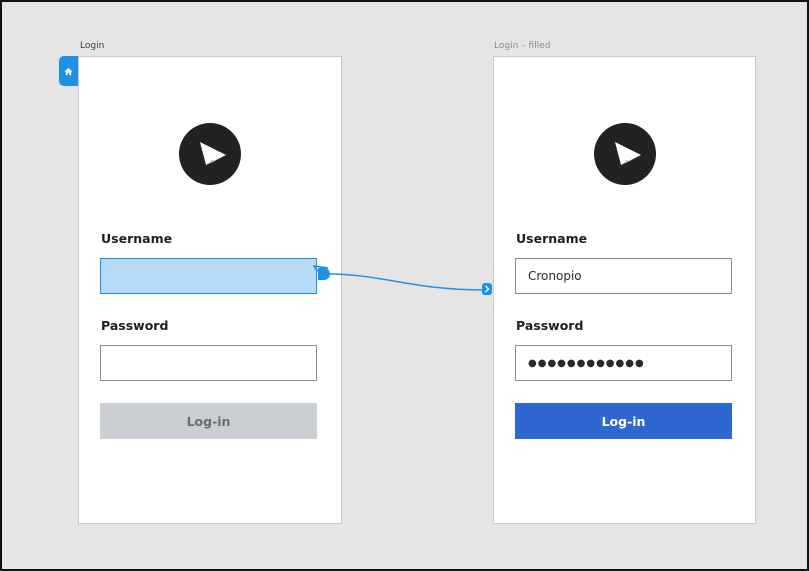  I want to click on connector-end-marker, so click(487, 289).